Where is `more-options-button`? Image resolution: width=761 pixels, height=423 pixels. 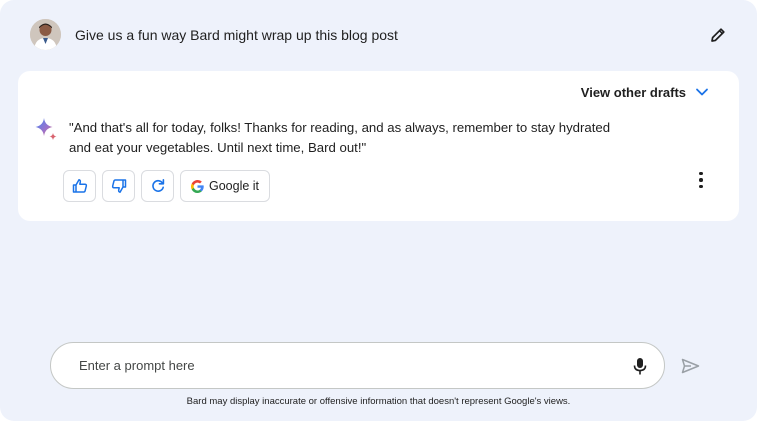 more-options-button is located at coordinates (701, 180).